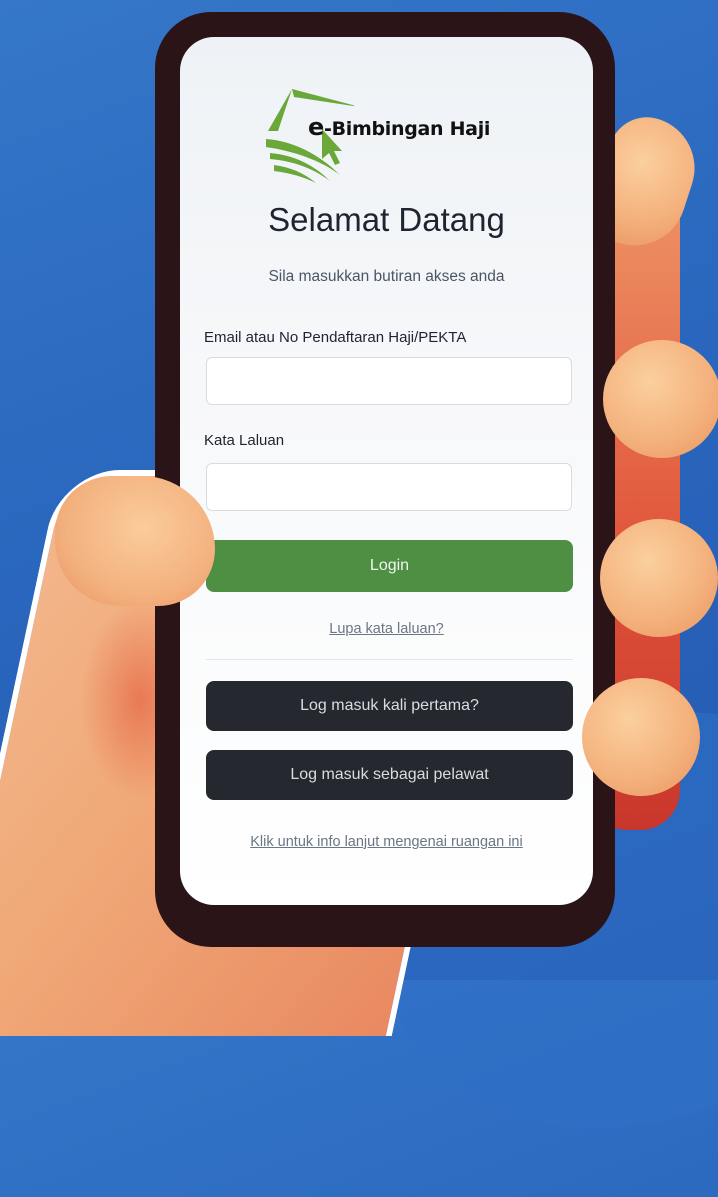 The width and height of the screenshot is (718, 1197). Describe the element at coordinates (389, 775) in the screenshot. I see `guest-login-button: Log masuk sebagai pelawat` at that location.